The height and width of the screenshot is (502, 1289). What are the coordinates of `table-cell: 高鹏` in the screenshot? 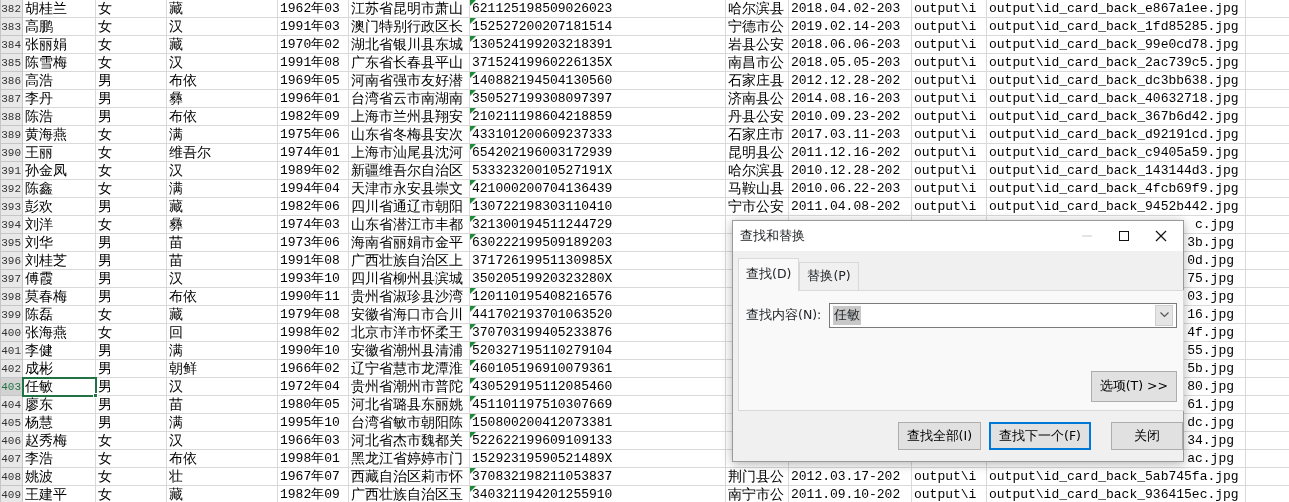 It's located at (39, 26).